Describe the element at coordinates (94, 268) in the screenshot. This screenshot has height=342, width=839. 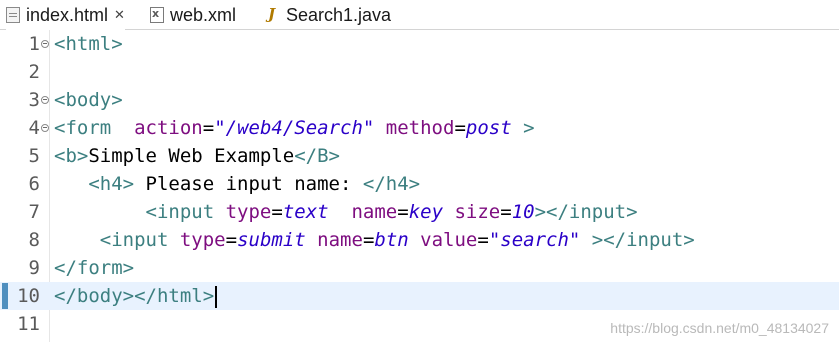
I see `code-text: </form>` at that location.